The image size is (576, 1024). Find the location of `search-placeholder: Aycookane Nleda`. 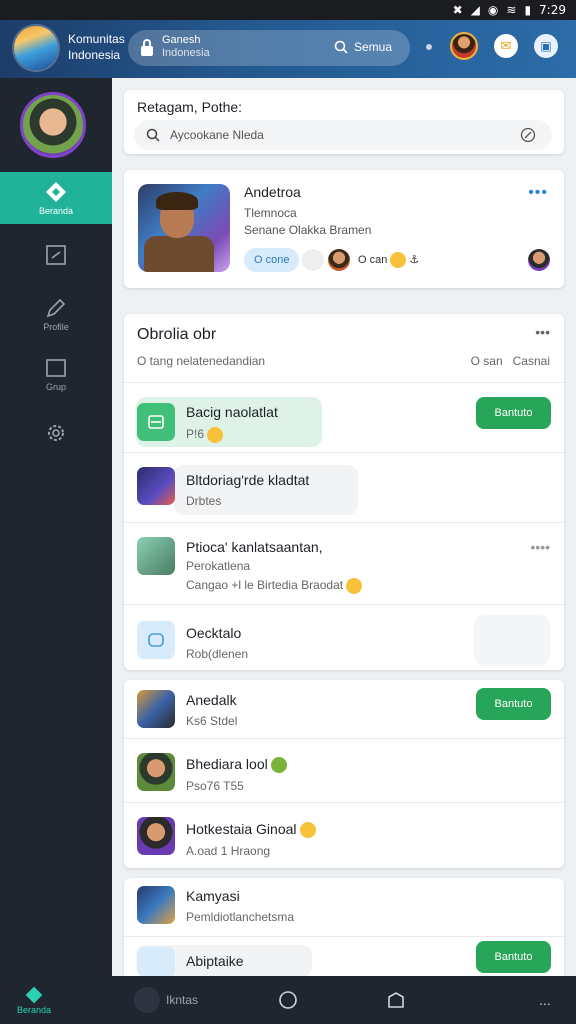

search-placeholder: Aycookane Nleda is located at coordinates (217, 135).